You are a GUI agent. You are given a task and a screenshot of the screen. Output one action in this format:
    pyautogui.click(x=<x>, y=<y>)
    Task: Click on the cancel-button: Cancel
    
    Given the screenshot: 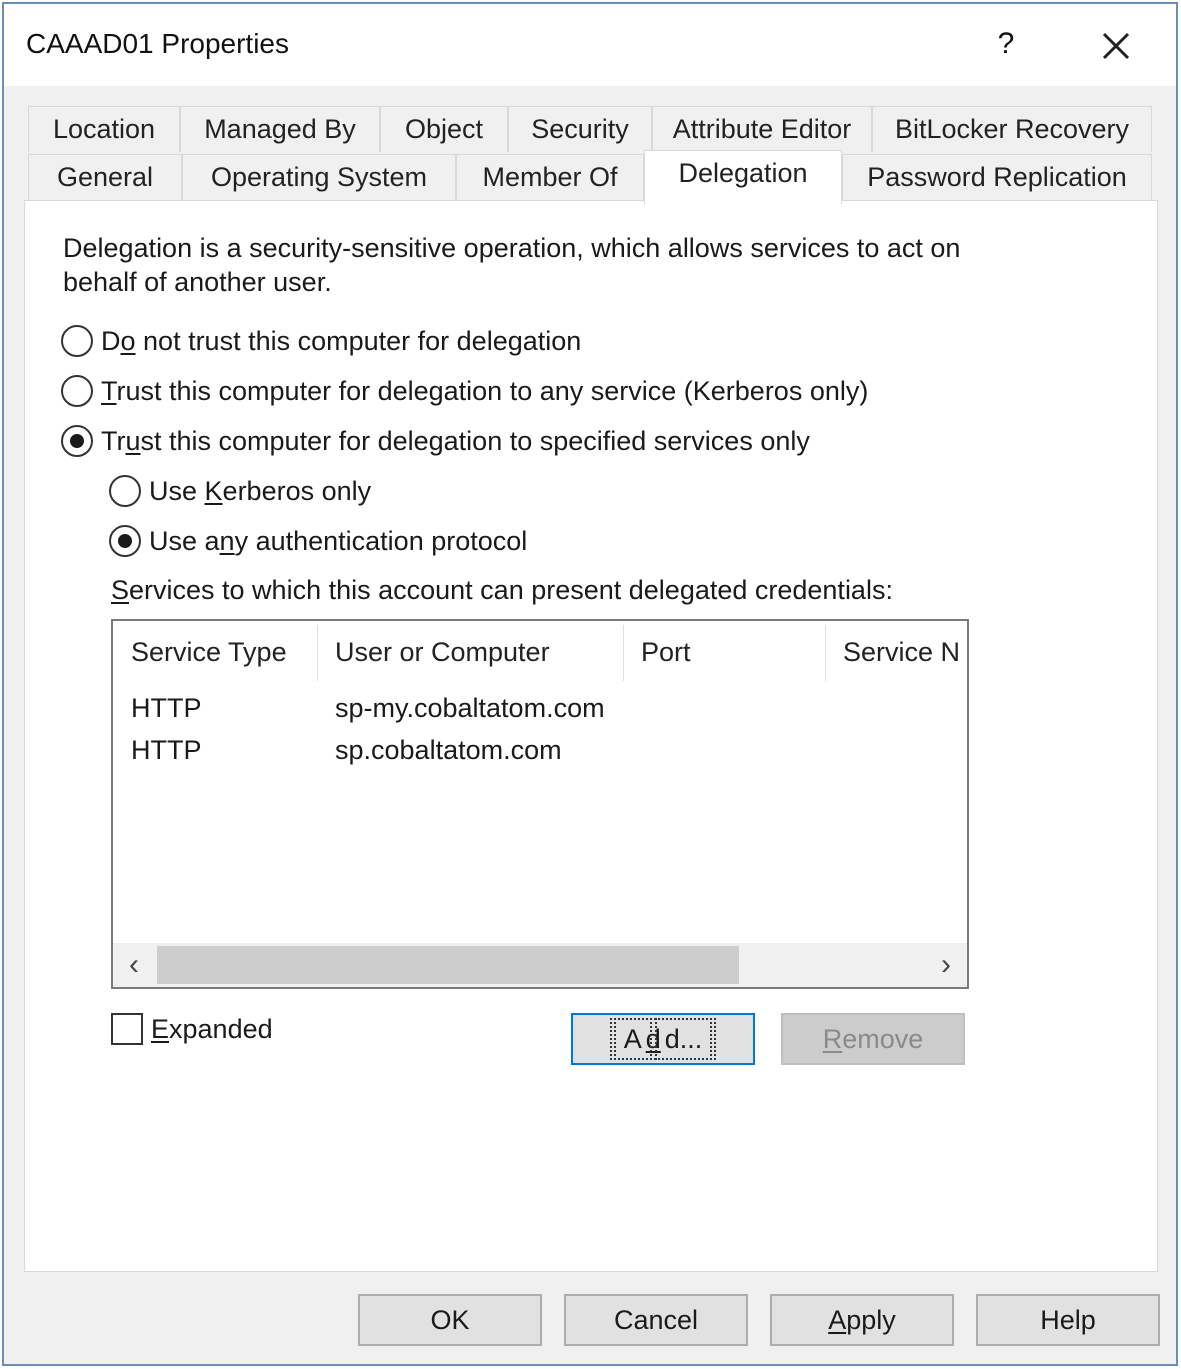 What is the action you would take?
    pyautogui.click(x=656, y=1320)
    